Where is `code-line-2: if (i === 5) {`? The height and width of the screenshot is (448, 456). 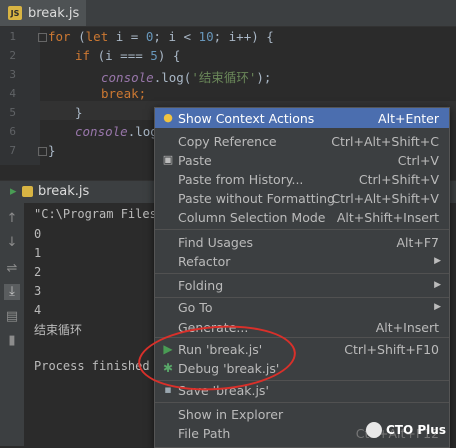
code-line-2: if (i === 5) { is located at coordinates (127, 55).